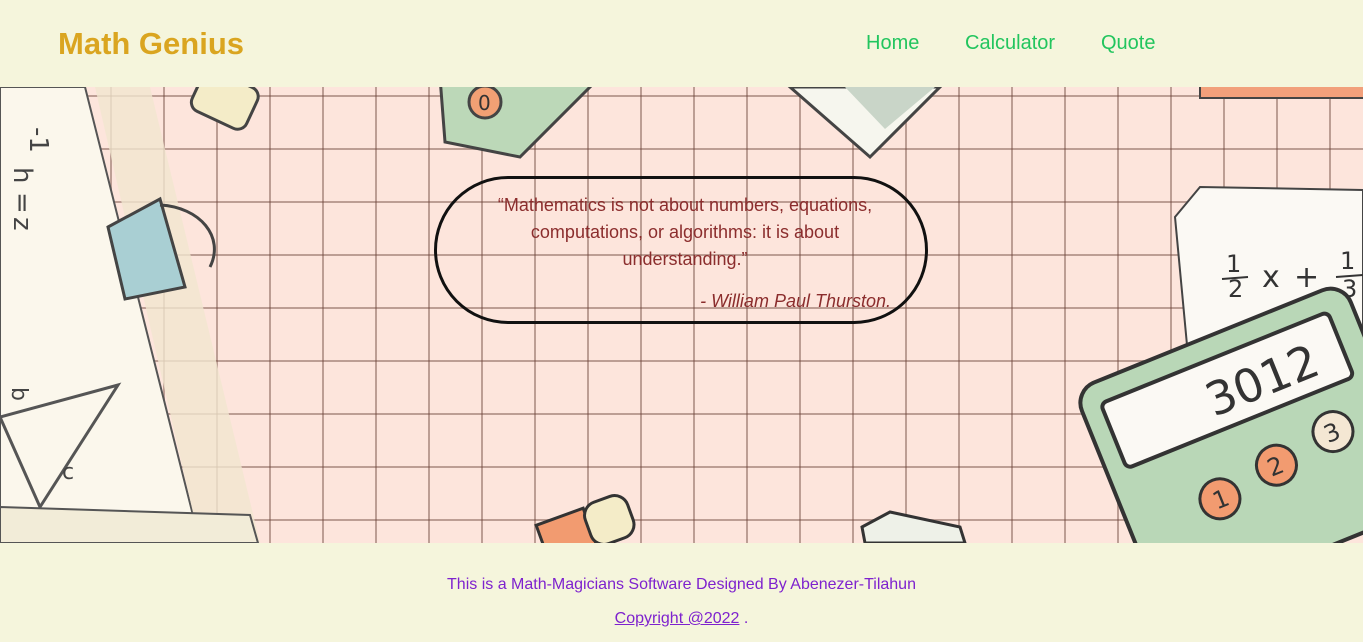 The height and width of the screenshot is (642, 1363). What do you see at coordinates (22, 203) in the screenshot?
I see `note-left-2: =` at bounding box center [22, 203].